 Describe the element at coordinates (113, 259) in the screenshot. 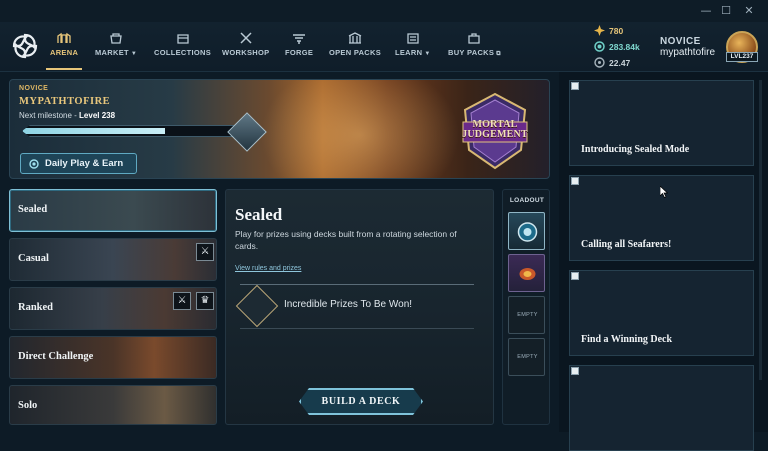

I see `mode-casual: Casual ⚔` at that location.